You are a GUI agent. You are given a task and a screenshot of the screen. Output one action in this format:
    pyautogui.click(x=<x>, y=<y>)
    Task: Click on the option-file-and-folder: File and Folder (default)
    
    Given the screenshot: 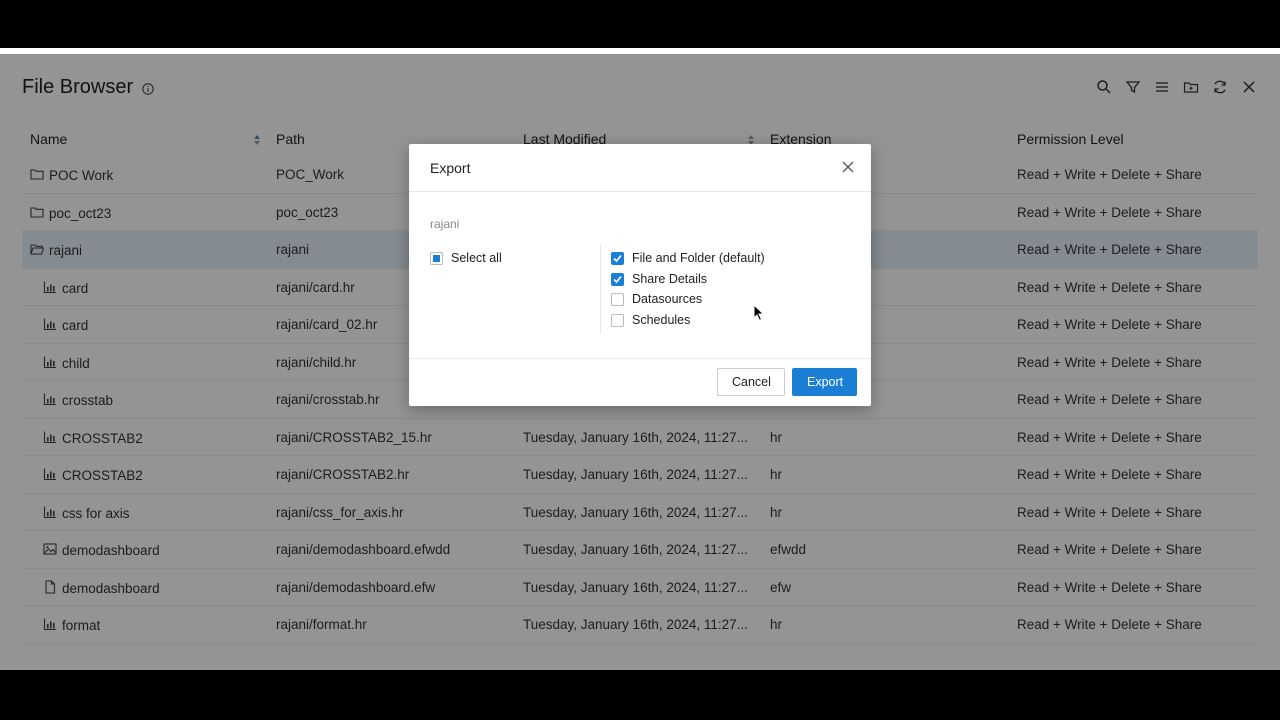 What is the action you would take?
    pyautogui.click(x=688, y=258)
    